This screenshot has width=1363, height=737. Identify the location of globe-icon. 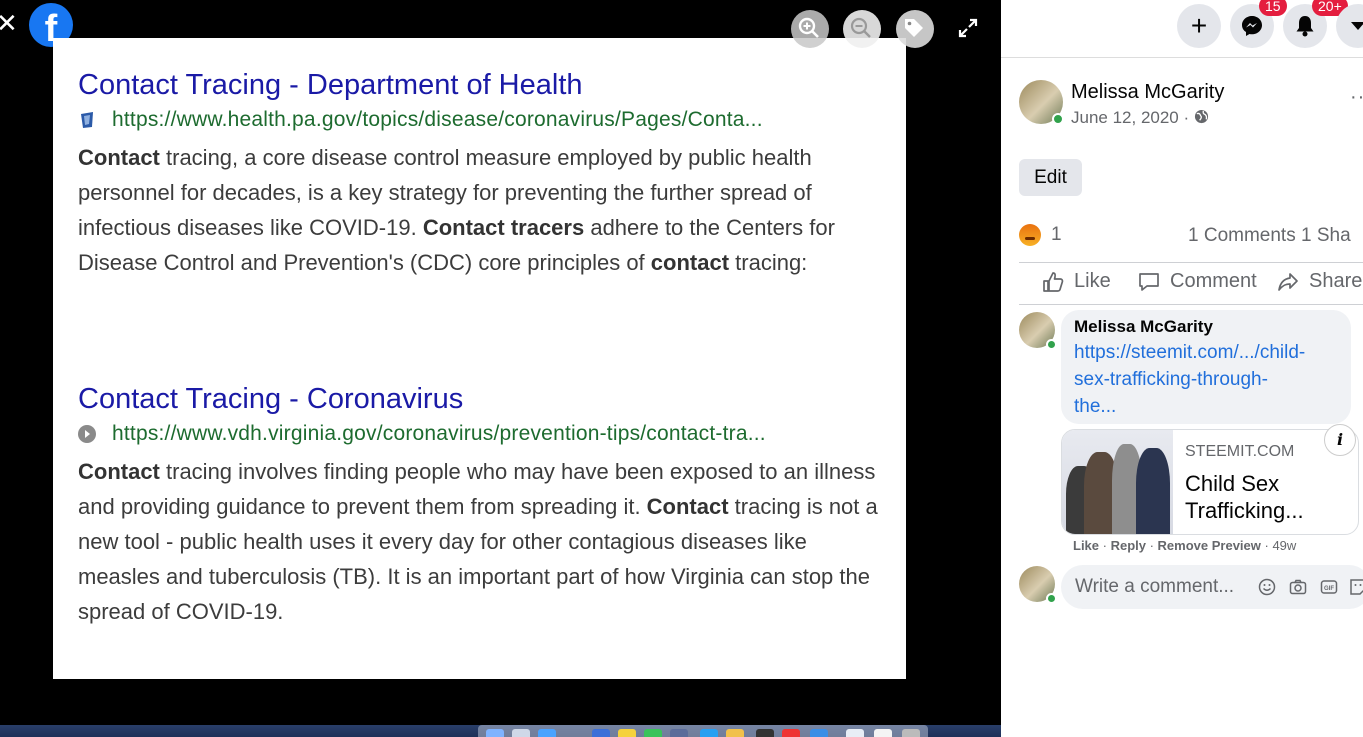
(1201, 116).